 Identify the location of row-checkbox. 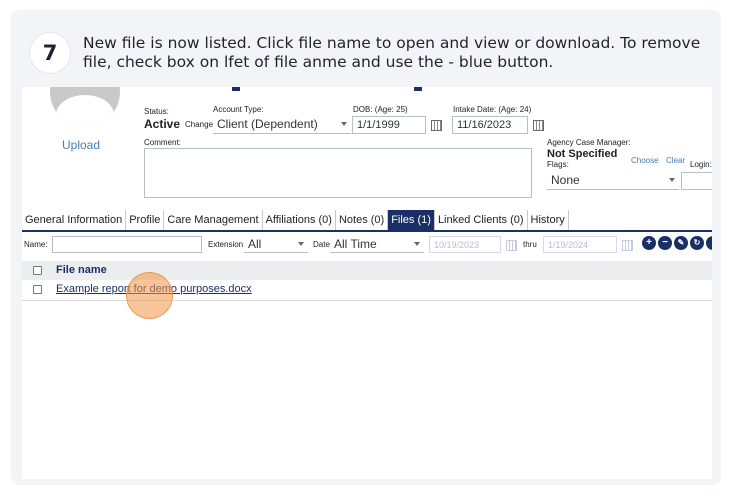
(37, 289).